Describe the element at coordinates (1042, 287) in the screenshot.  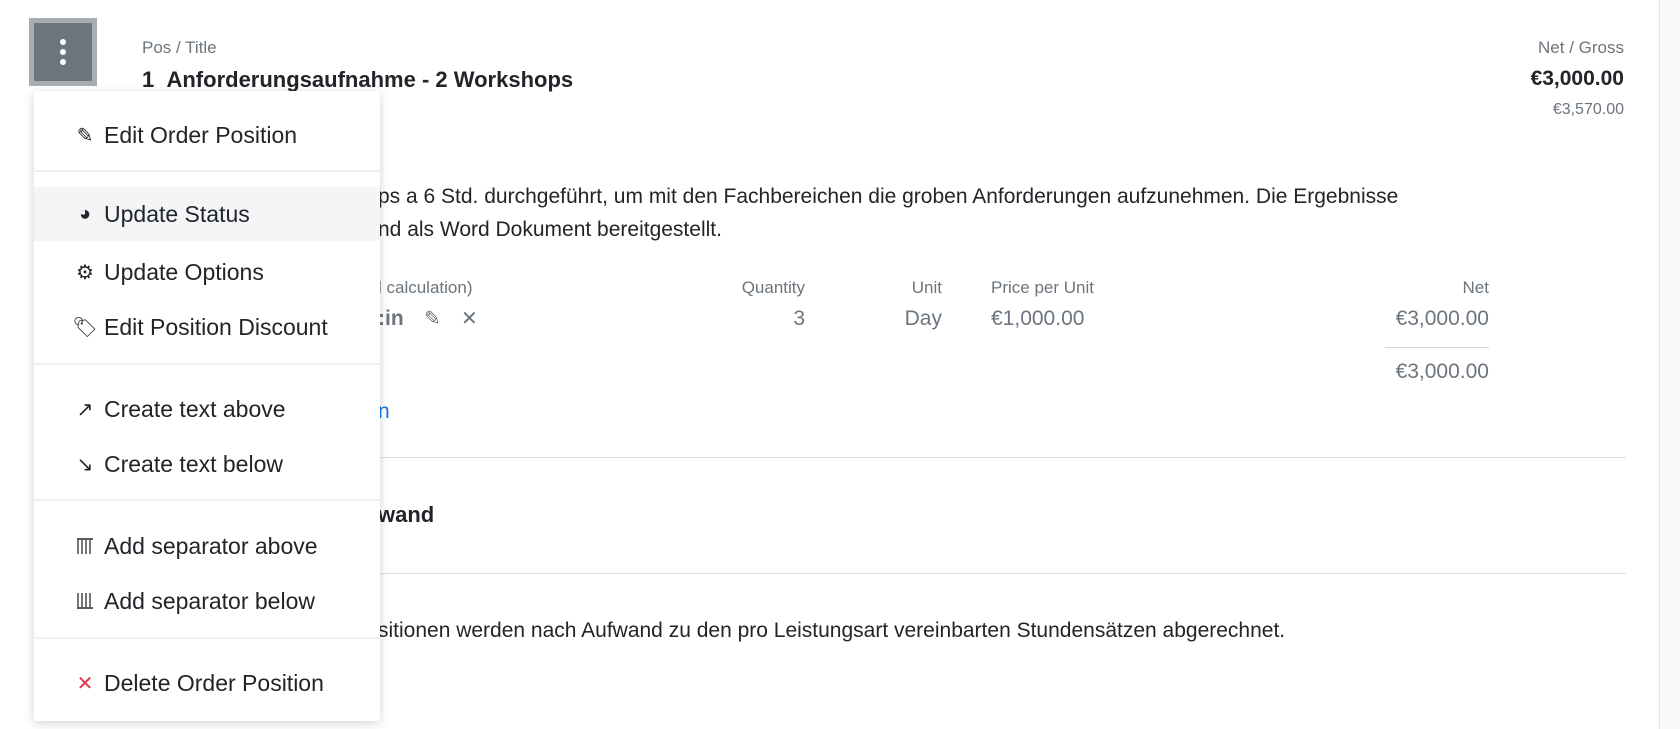
I see `calc-header-price: Price per Unit` at that location.